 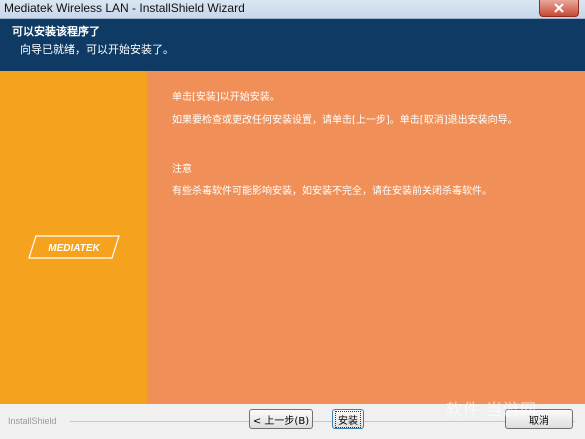 I want to click on close-icon, so click(x=559, y=8).